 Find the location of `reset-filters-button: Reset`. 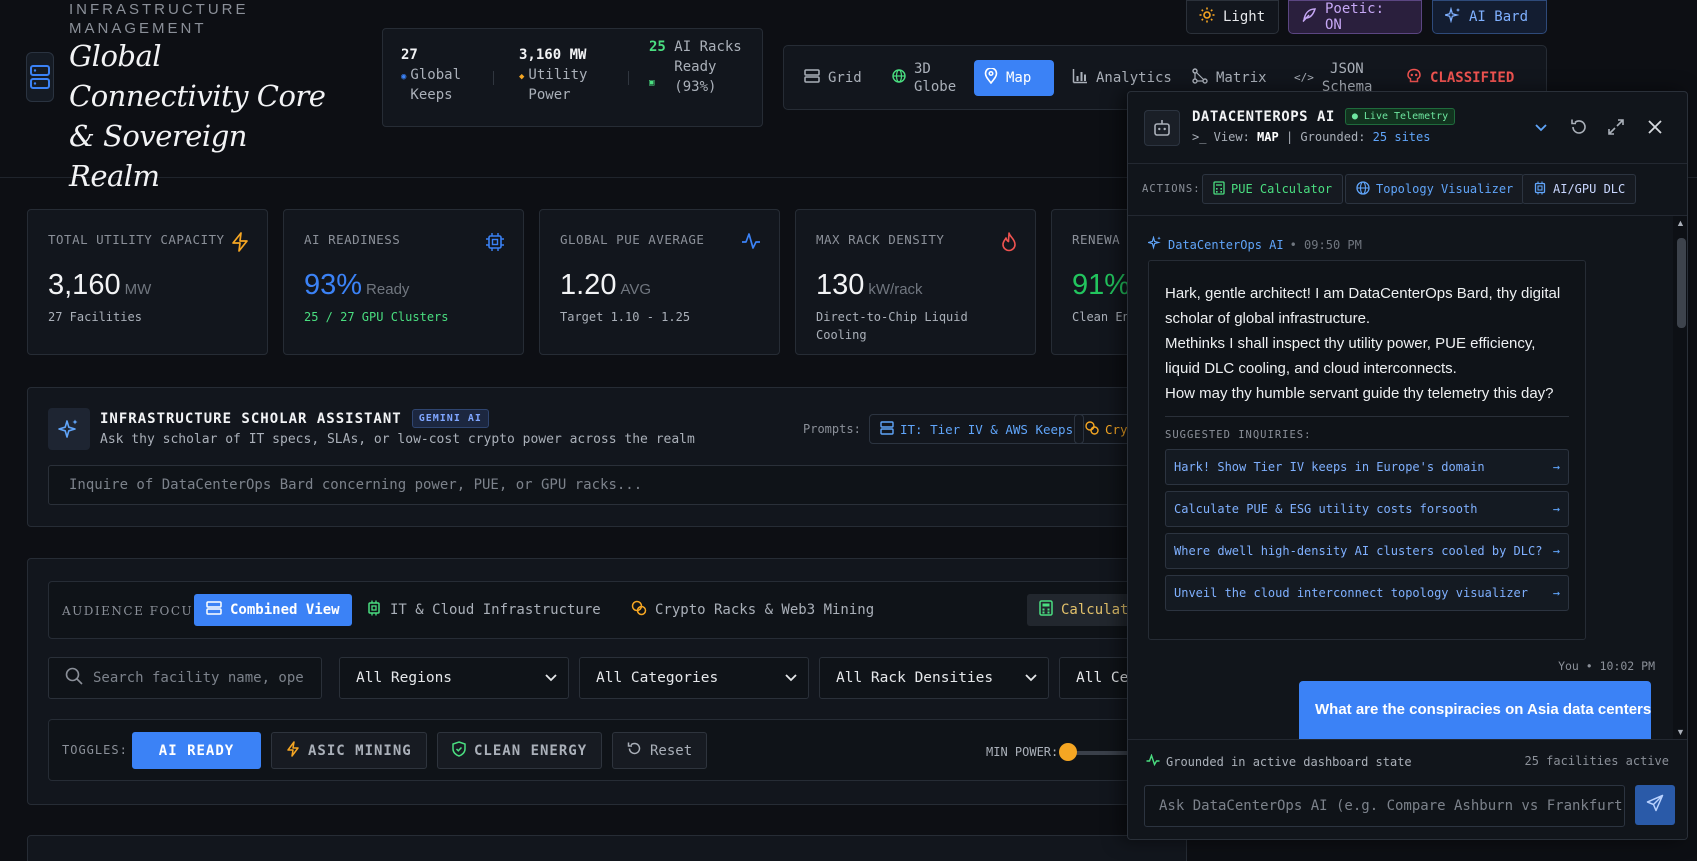

reset-filters-button: Reset is located at coordinates (660, 750).